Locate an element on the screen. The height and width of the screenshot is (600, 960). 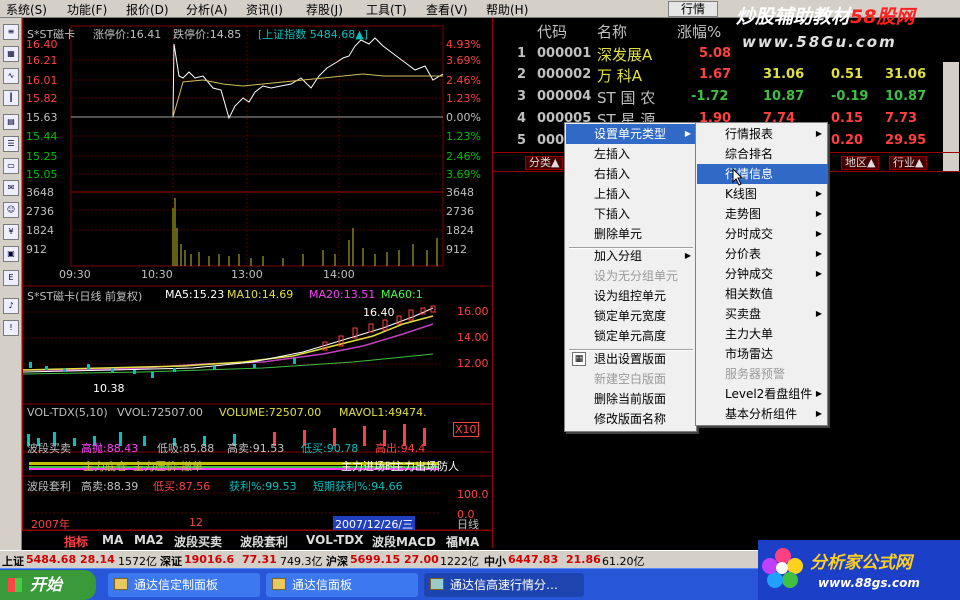
pct-tick: 3.69% is located at coordinates (463, 60).